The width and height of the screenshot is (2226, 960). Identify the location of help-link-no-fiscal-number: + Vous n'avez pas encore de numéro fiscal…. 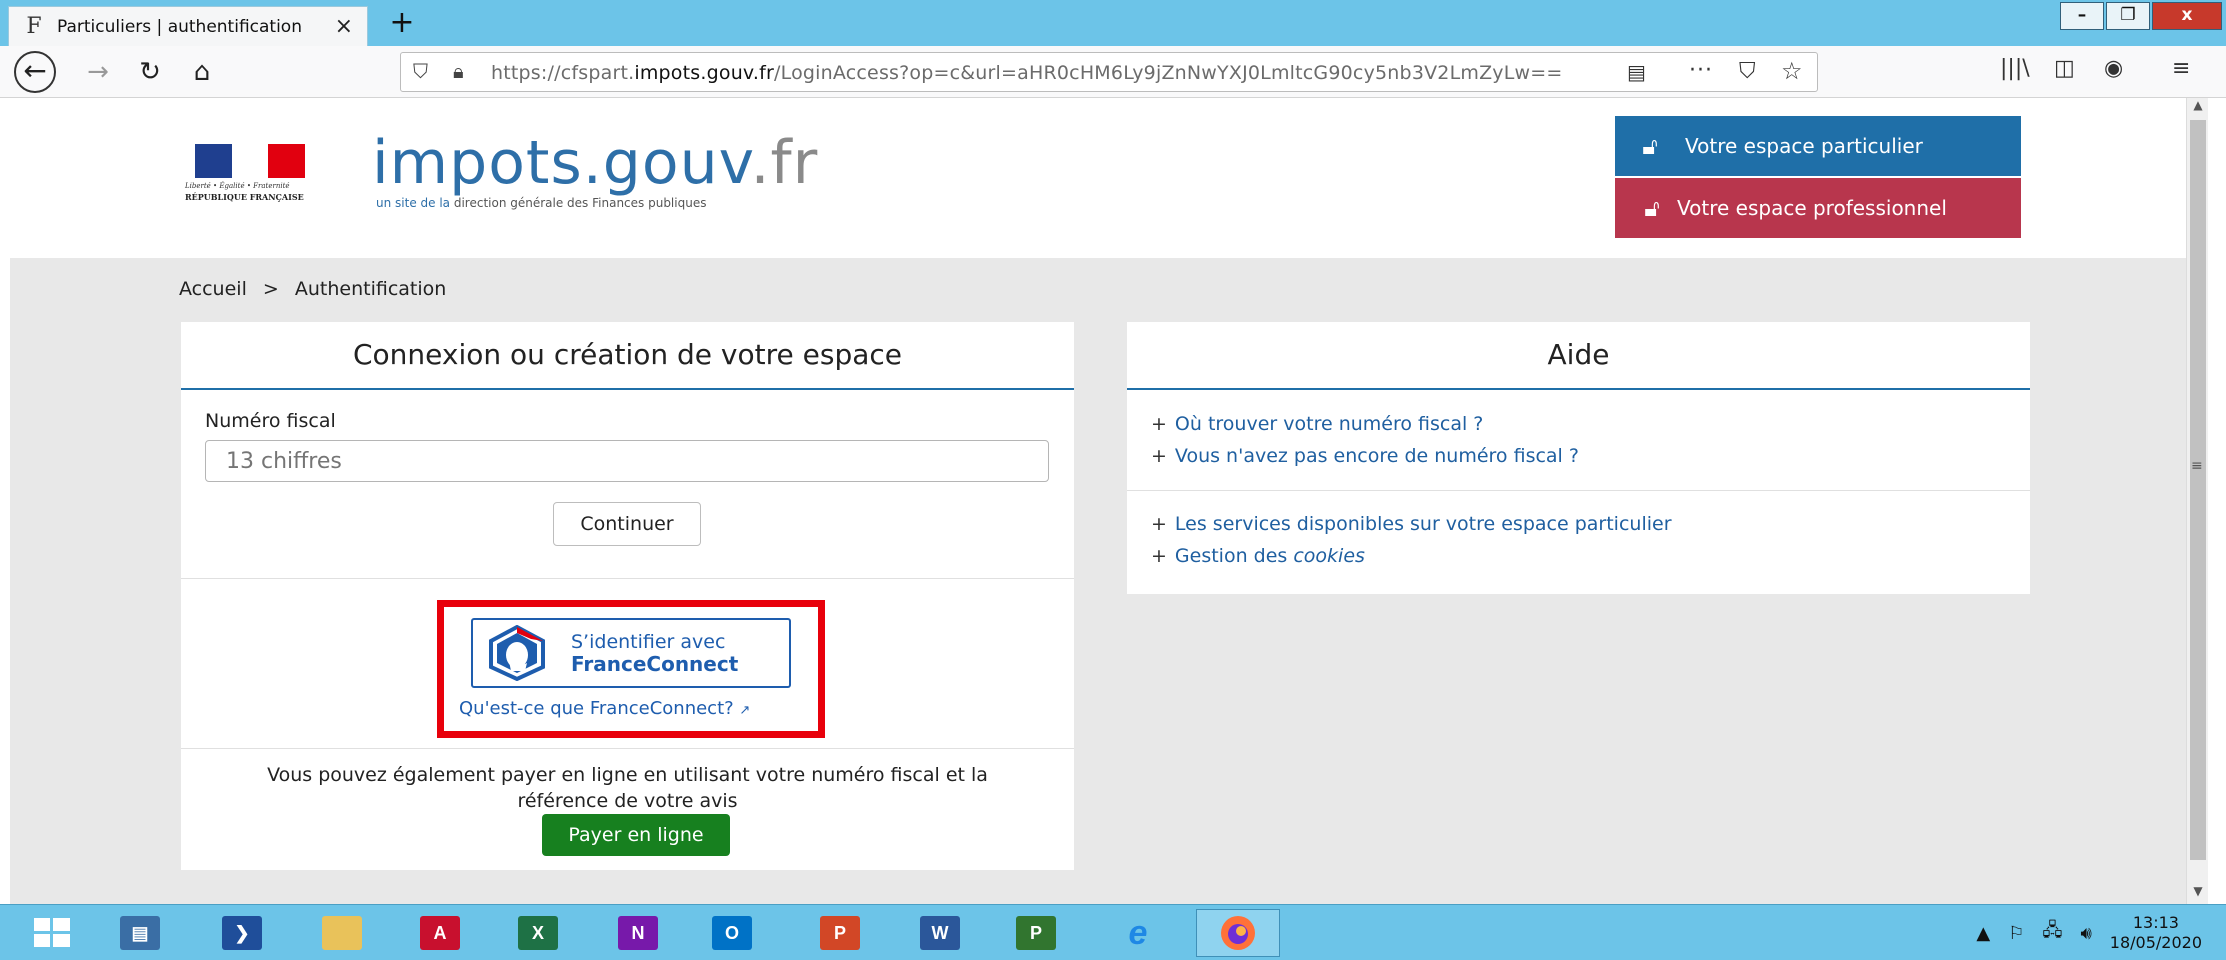
(1365, 456).